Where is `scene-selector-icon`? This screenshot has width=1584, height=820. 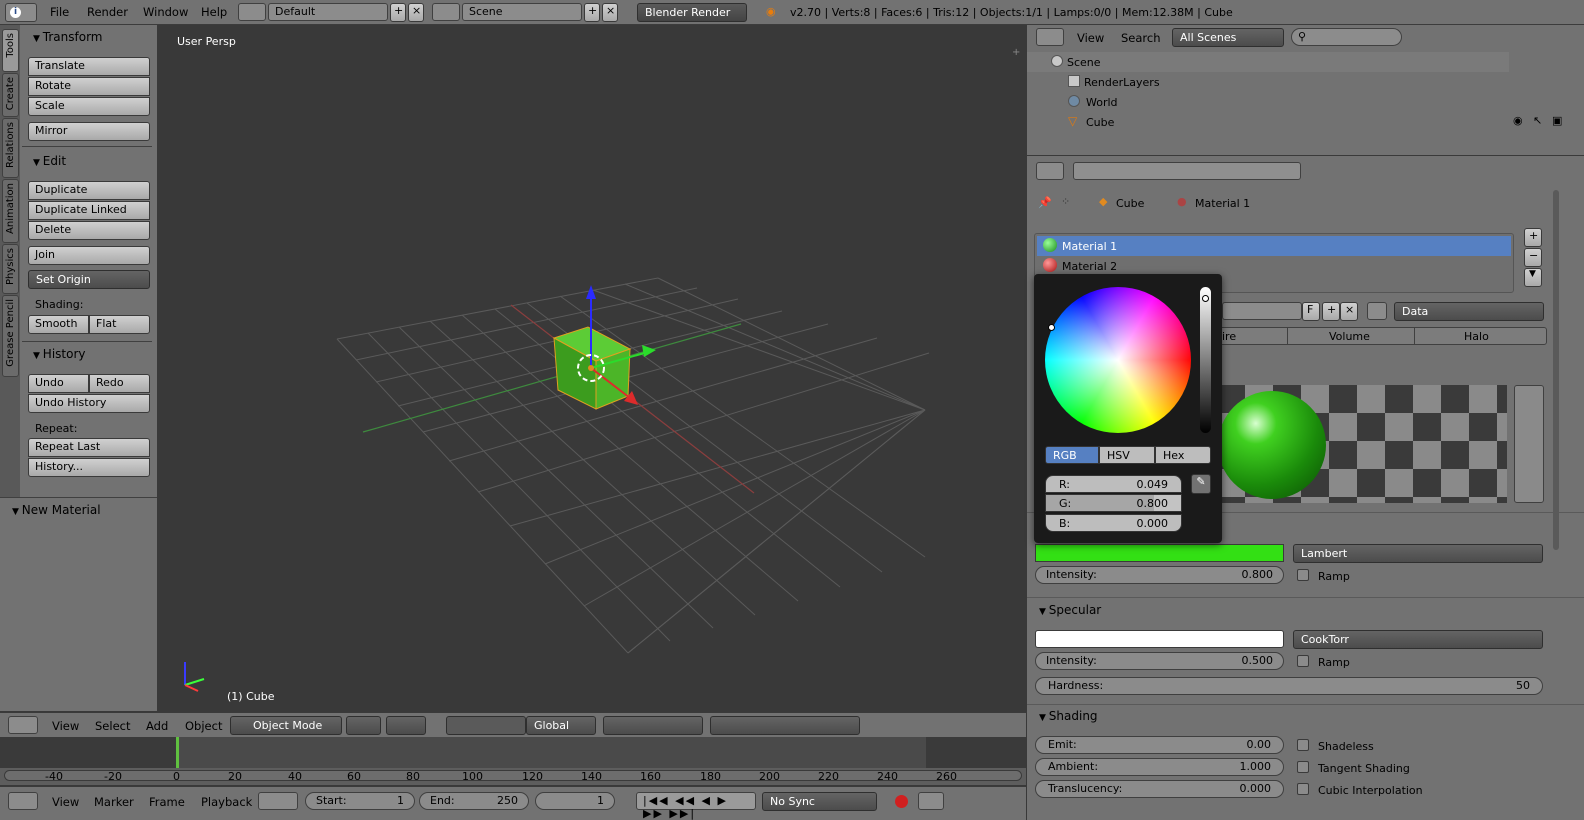
scene-selector-icon is located at coordinates (446, 12).